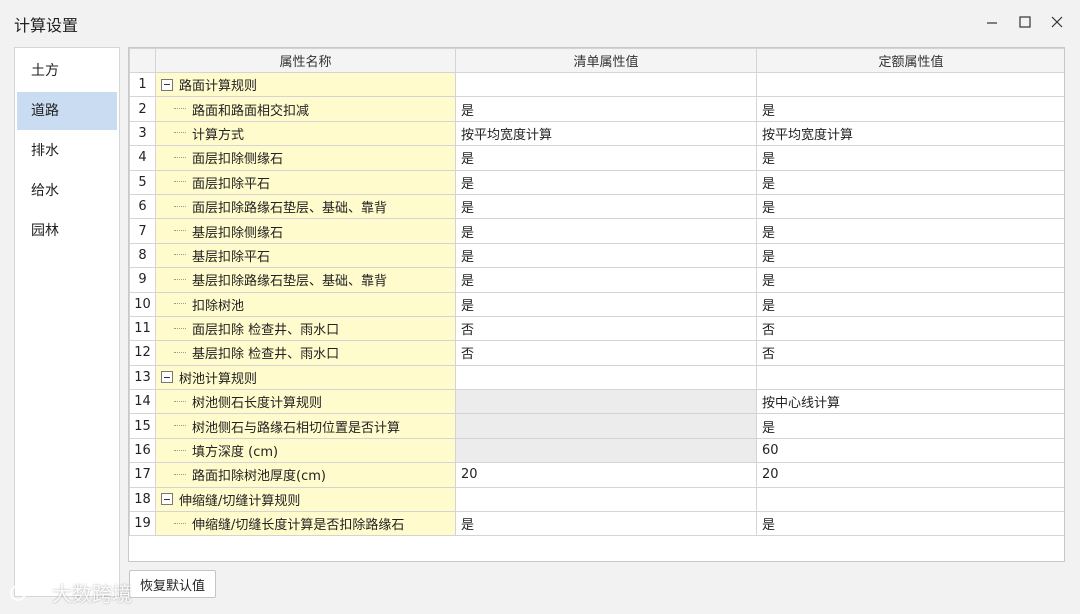 The width and height of the screenshot is (1080, 614). Describe the element at coordinates (910, 133) in the screenshot. I see `quota-value-cell: 按平均宽度计算` at that location.